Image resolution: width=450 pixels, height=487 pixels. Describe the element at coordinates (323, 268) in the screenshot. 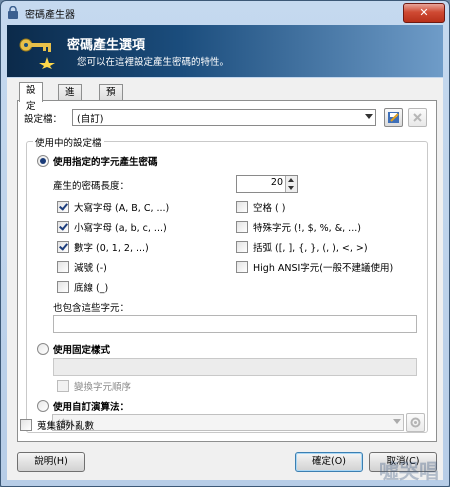

I see `highansi-label: High ANSI字元(一般不建議使用)` at that location.